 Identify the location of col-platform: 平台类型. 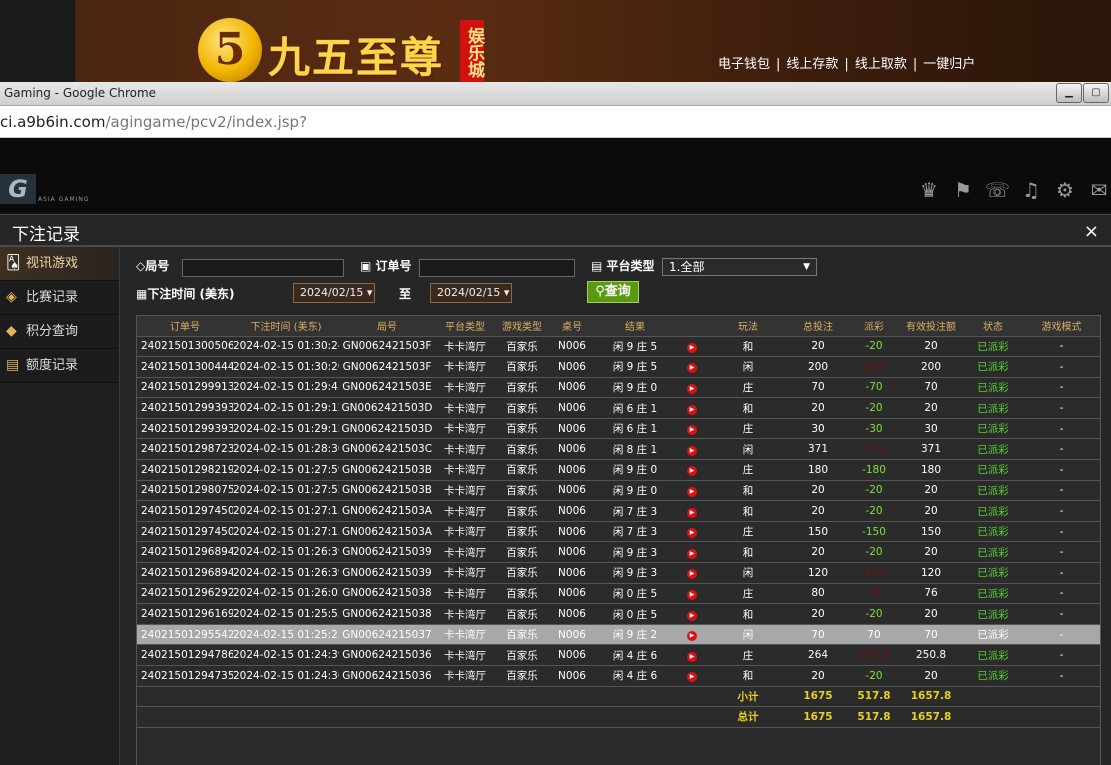
(465, 326).